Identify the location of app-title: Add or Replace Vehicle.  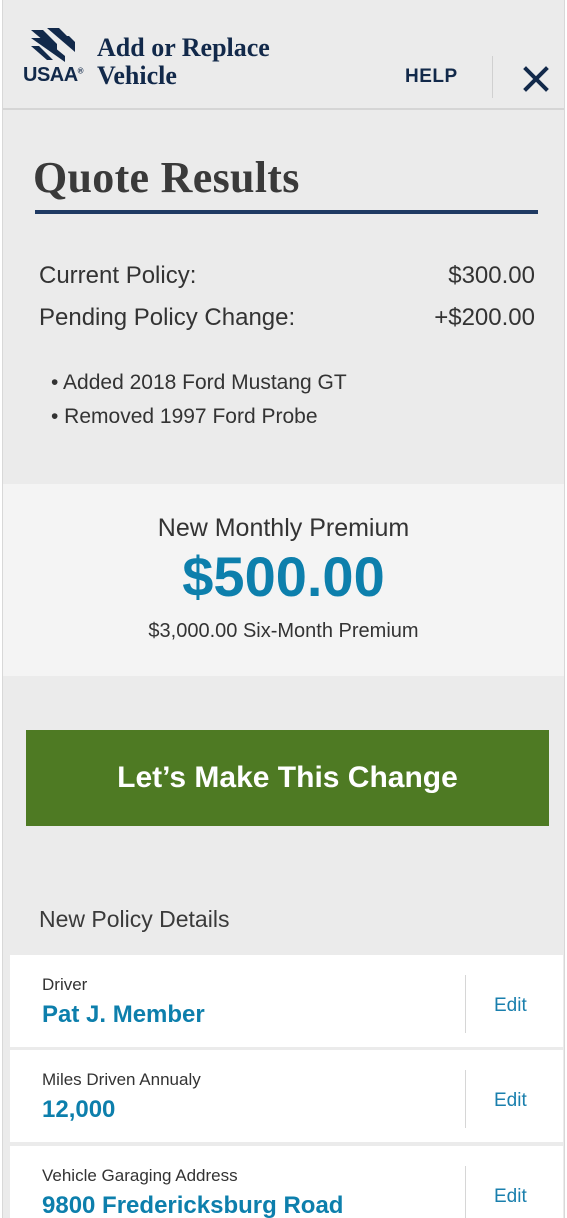
(183, 62).